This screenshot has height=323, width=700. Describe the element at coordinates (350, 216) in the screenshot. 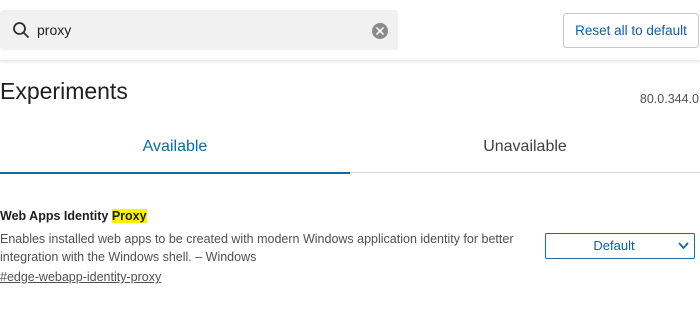

I see `experiment-title: Web Apps Identity Proxy` at that location.